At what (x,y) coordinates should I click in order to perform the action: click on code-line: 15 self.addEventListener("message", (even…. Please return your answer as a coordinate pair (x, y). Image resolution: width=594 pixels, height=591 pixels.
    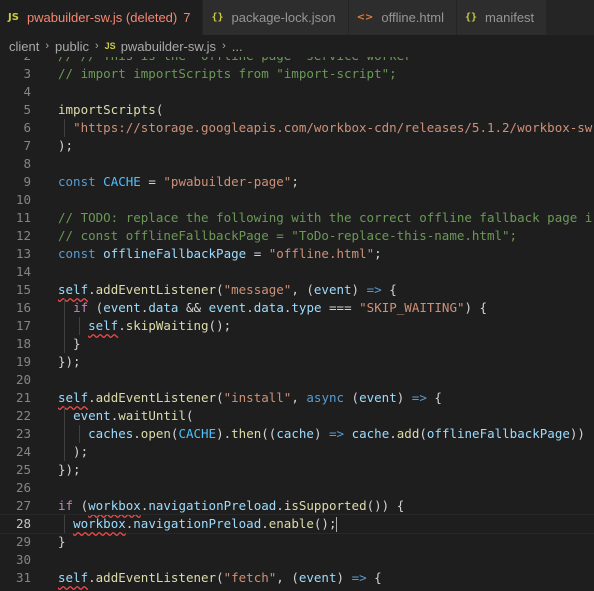
    Looking at the image, I should click on (297, 290).